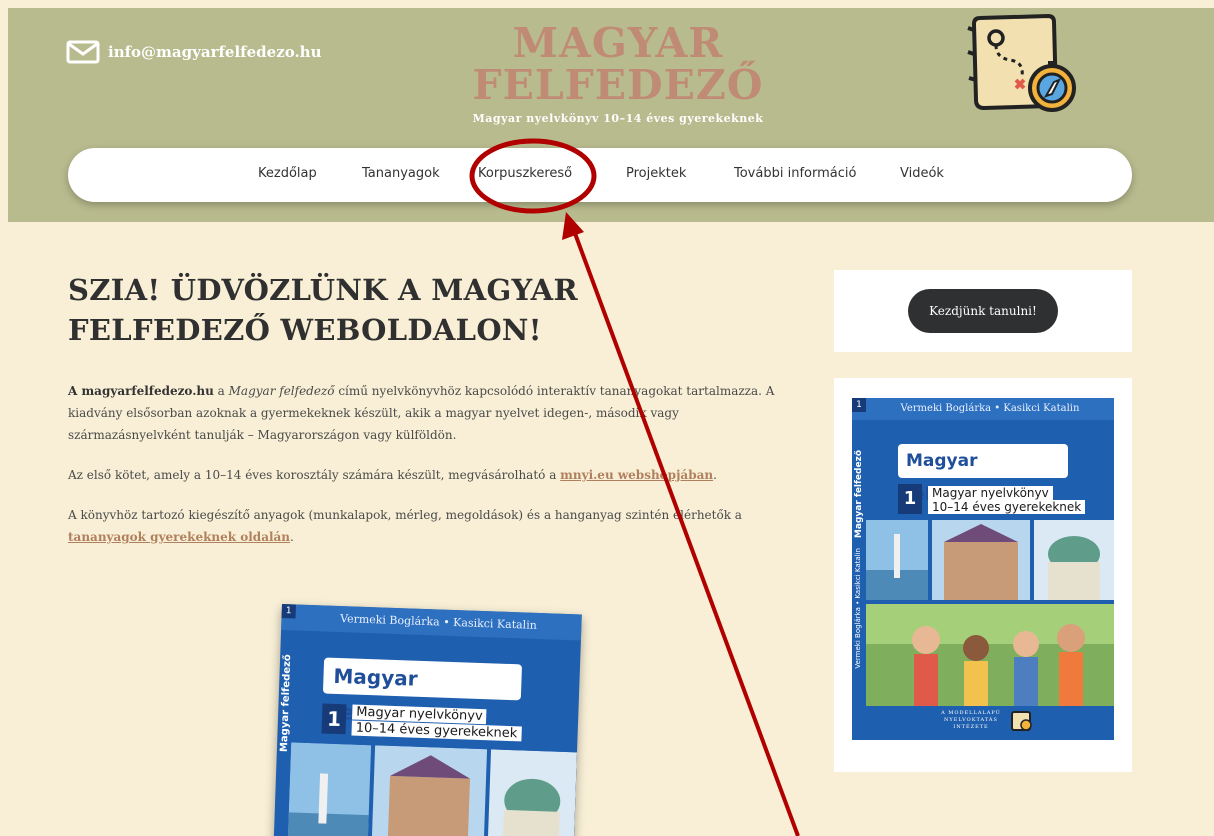 This screenshot has width=1214, height=836. I want to click on email-address: info@magyarfelfedezo.hu, so click(215, 52).